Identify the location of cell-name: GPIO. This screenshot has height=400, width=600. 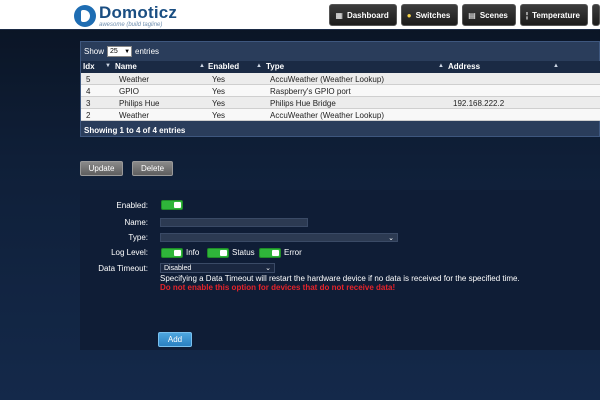
(129, 91).